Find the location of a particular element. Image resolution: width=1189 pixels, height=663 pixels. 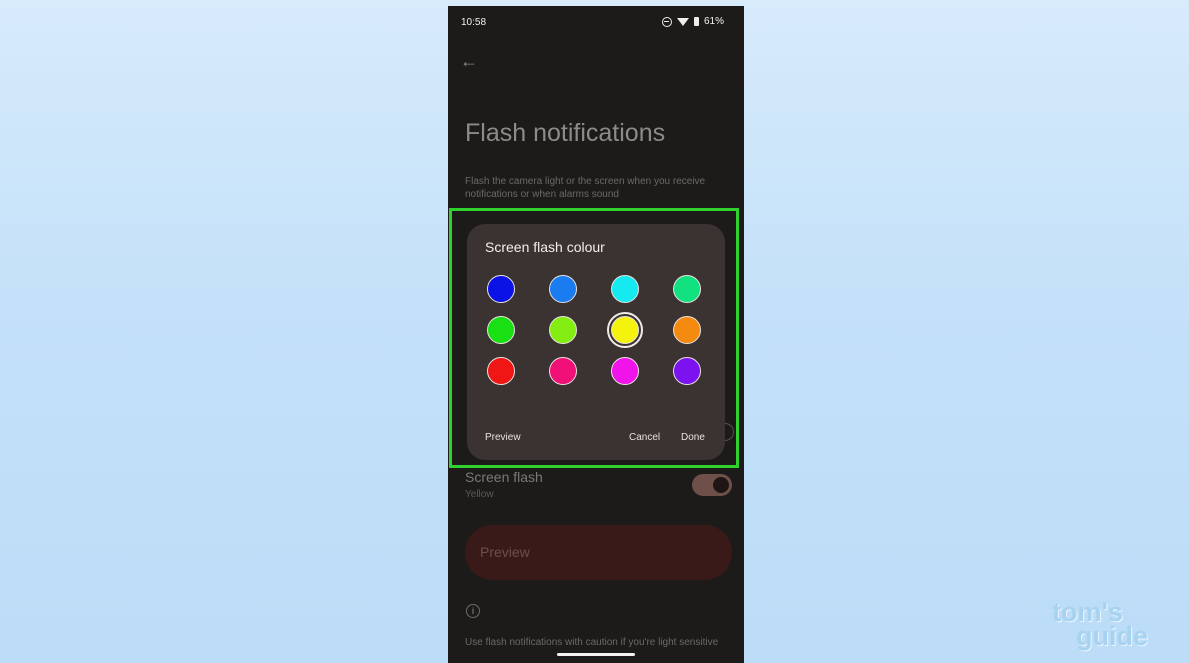

home-gesture-bar is located at coordinates (596, 654).